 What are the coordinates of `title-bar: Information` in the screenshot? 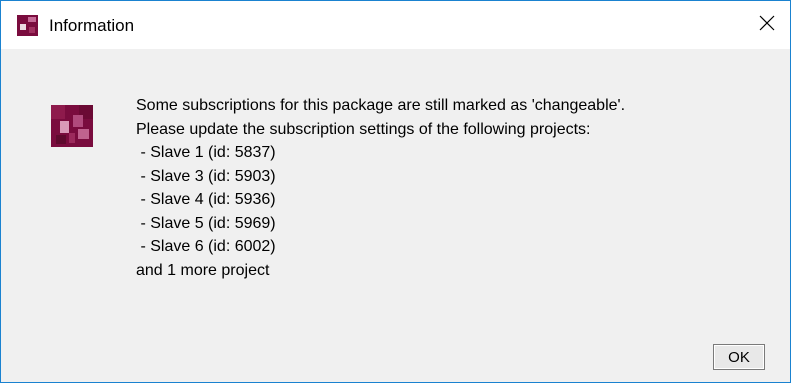 It's located at (395, 25).